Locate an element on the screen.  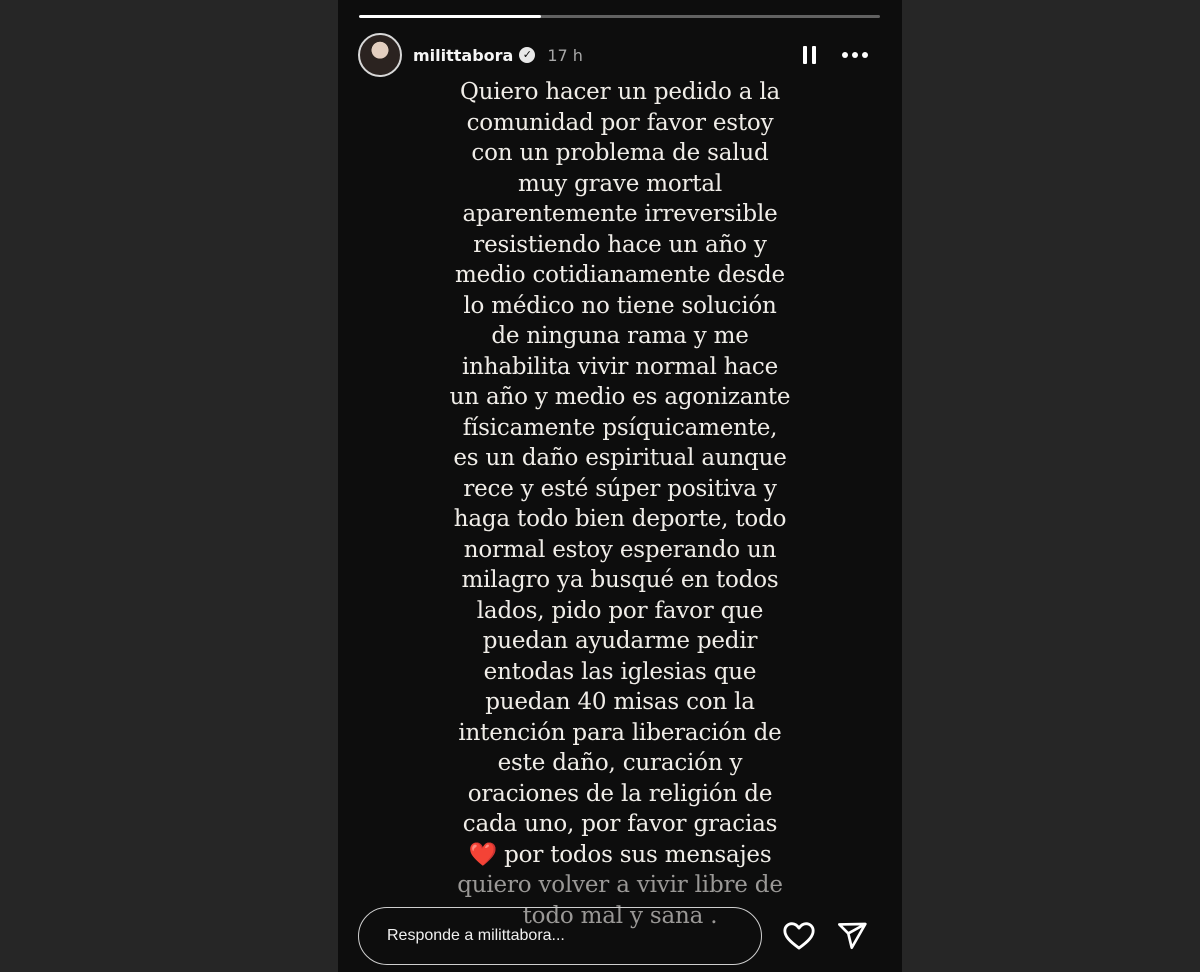
story-text-line: haga todo bien deporte, todo is located at coordinates (620, 519).